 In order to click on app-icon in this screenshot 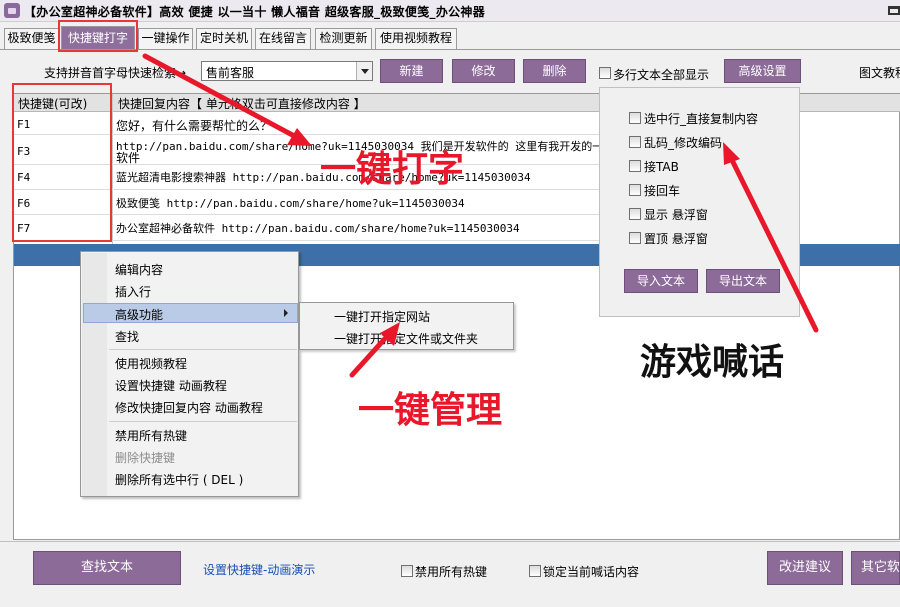, I will do `click(12, 10)`.